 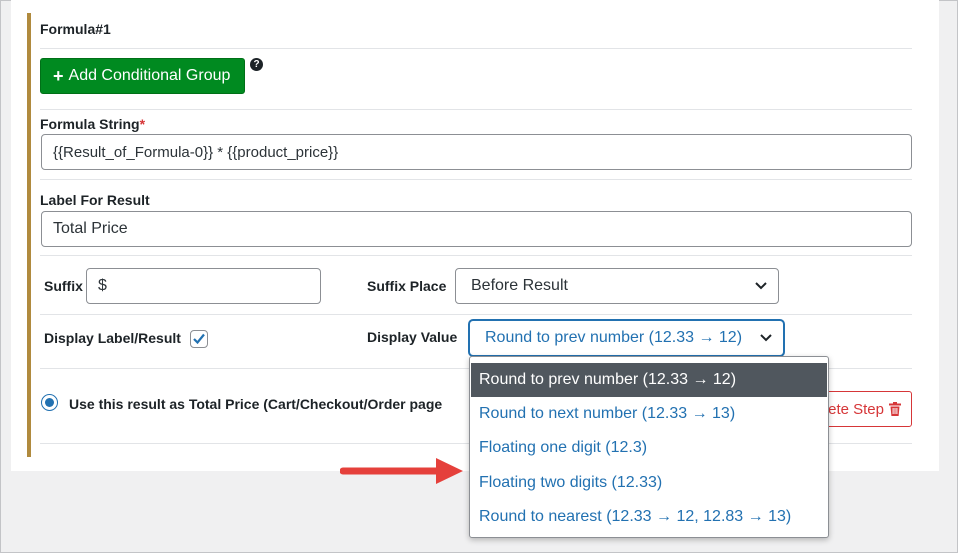 What do you see at coordinates (102, 285) in the screenshot?
I see `suffix-value: $` at bounding box center [102, 285].